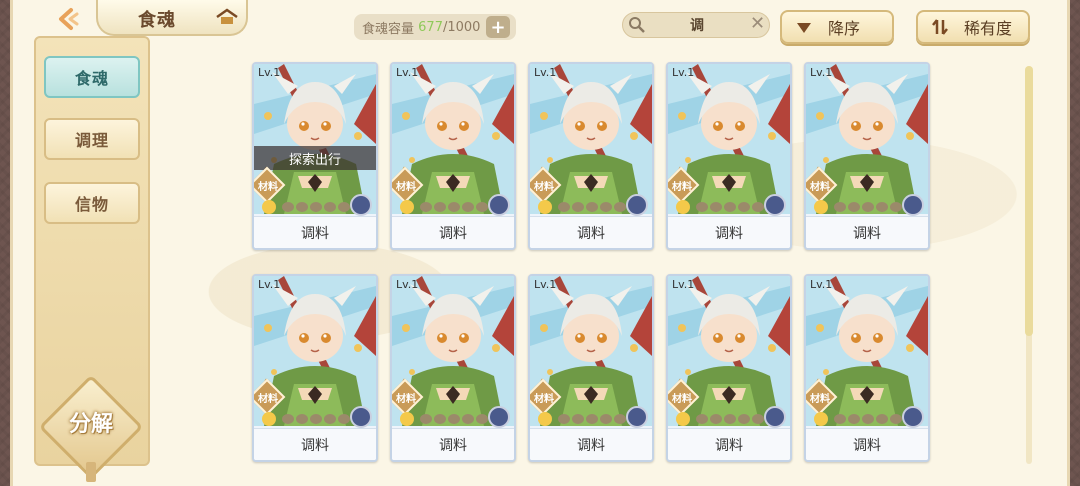  I want to click on scrollbar-thumb, so click(1029, 201).